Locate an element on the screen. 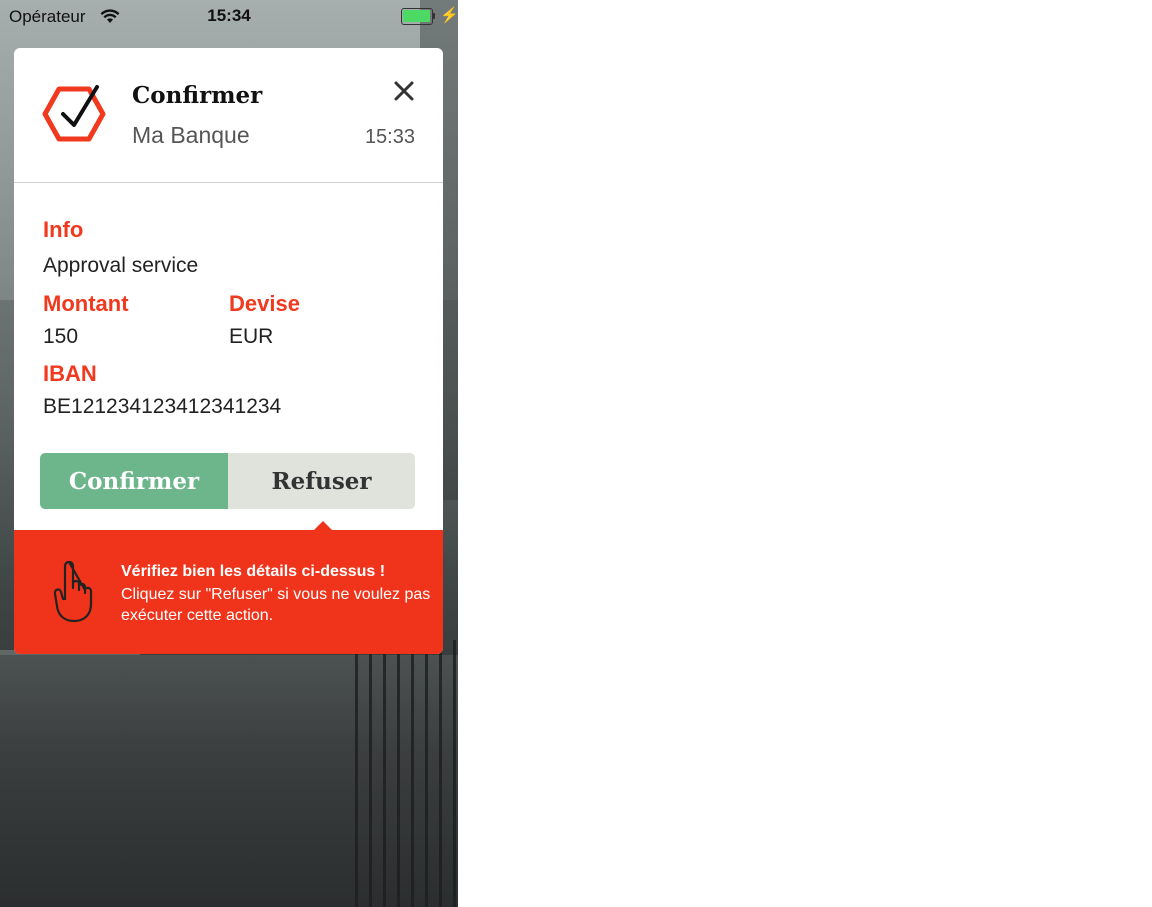 The height and width of the screenshot is (907, 1152). card-time: 15:33 is located at coordinates (389, 137).